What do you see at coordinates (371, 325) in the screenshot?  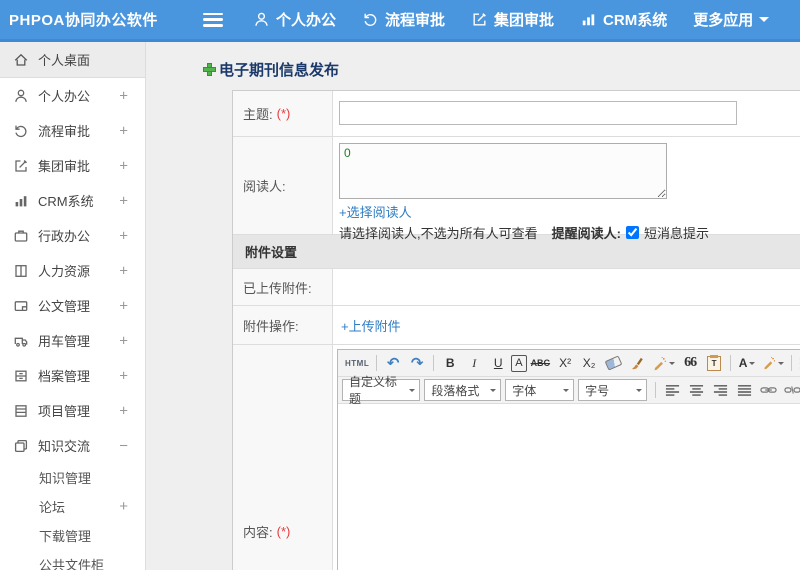 I see `upload-attachment-link: +上传附件` at bounding box center [371, 325].